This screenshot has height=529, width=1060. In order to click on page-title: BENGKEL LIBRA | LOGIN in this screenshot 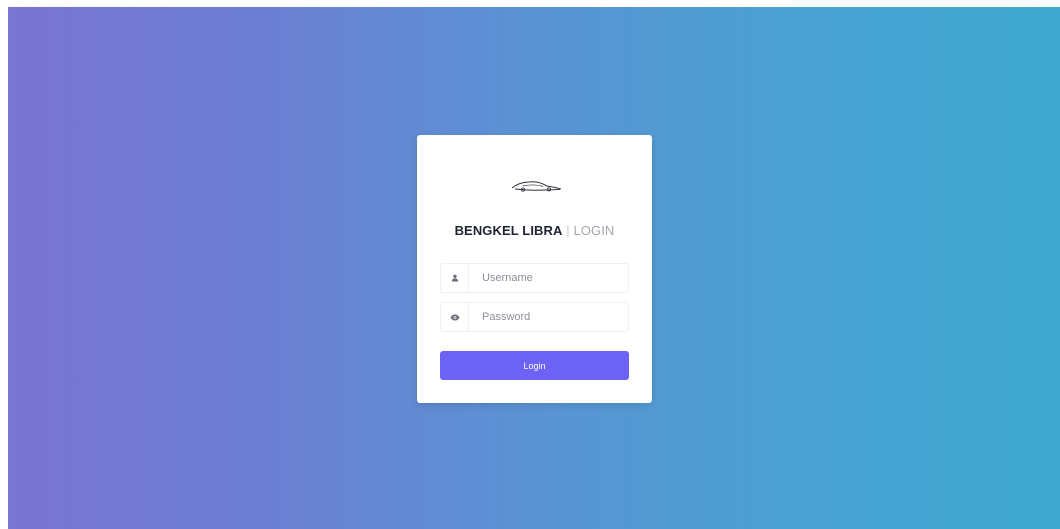, I will do `click(534, 230)`.